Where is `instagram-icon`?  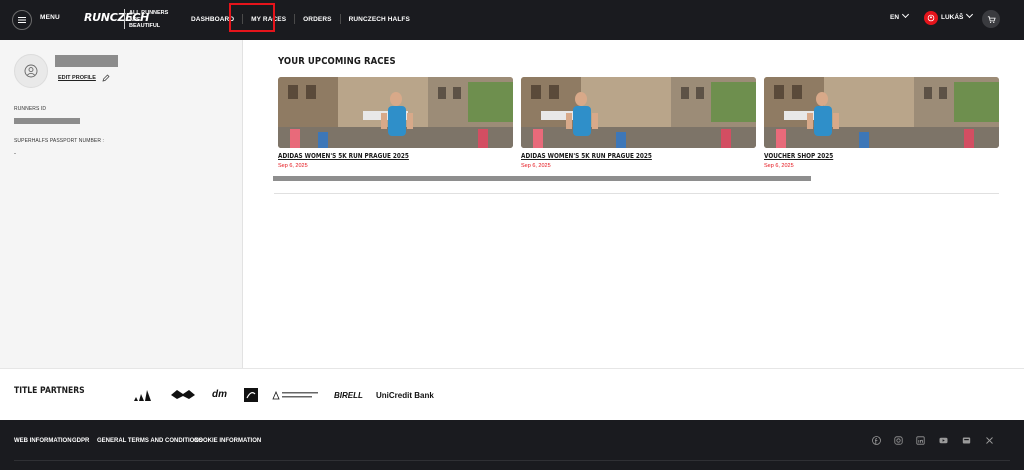 instagram-icon is located at coordinates (898, 440).